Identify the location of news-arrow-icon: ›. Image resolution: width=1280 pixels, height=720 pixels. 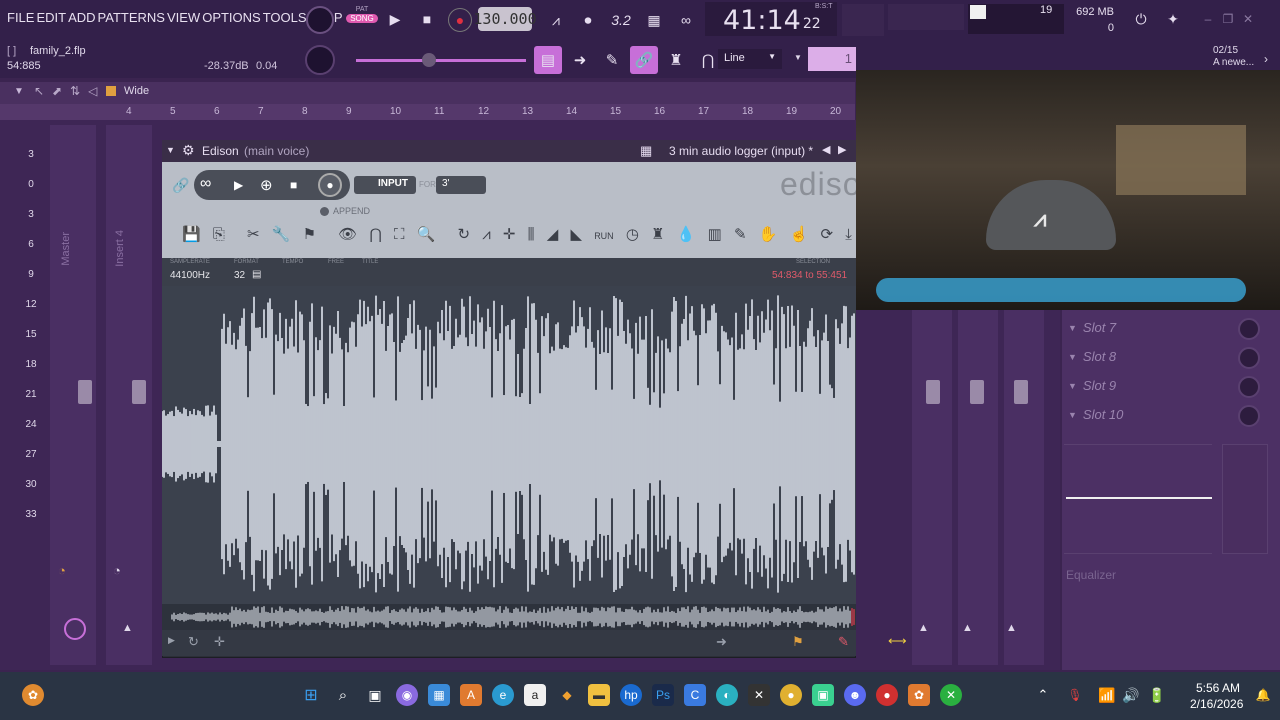
(1266, 59).